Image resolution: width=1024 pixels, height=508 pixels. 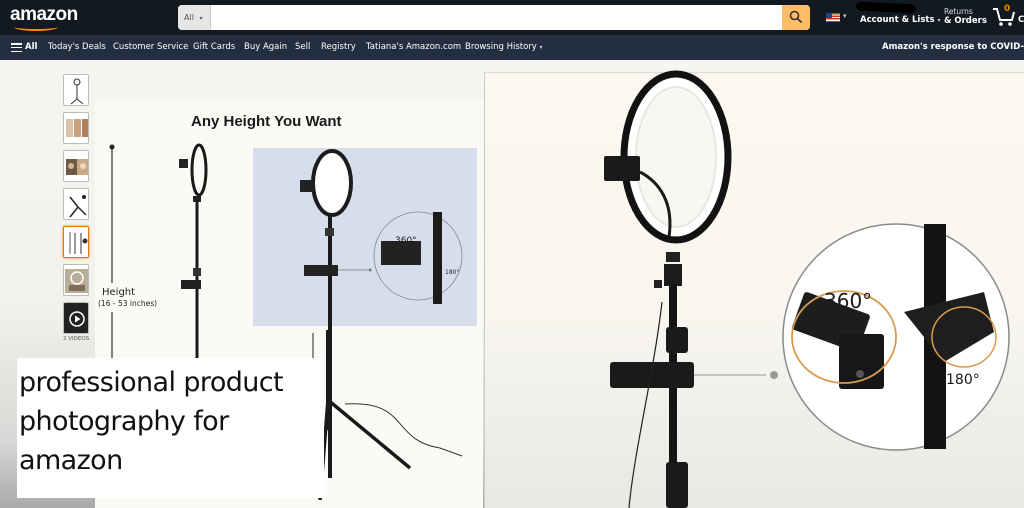 I want to click on returns-label: Returns, so click(x=958, y=11).